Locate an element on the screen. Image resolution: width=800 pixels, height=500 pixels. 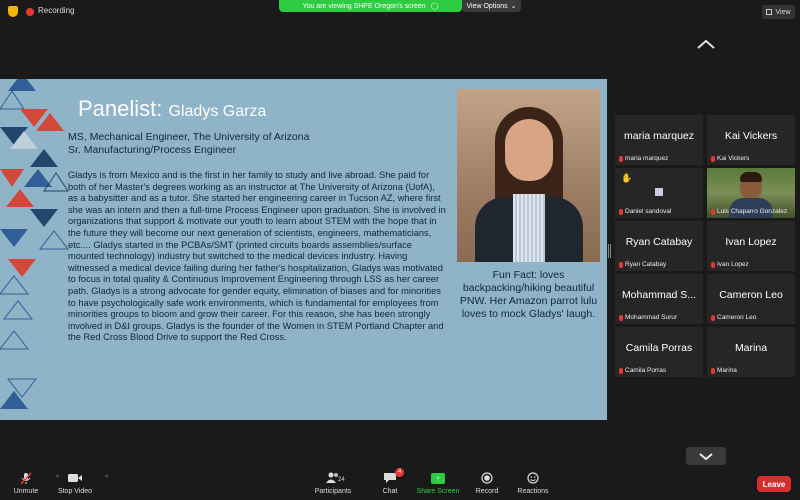
participant-display-name: Marina is located at coordinates (751, 348).